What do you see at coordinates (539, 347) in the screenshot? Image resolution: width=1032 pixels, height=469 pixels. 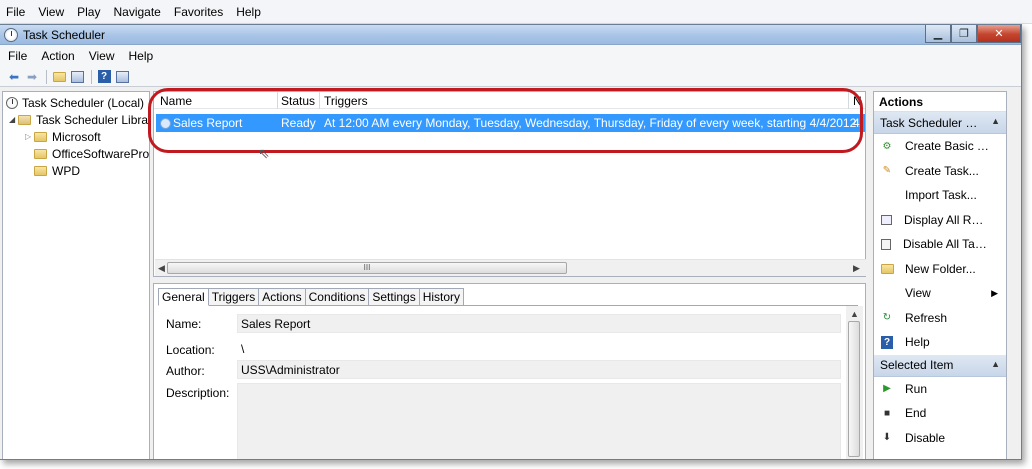 I see `location-field: \` at bounding box center [539, 347].